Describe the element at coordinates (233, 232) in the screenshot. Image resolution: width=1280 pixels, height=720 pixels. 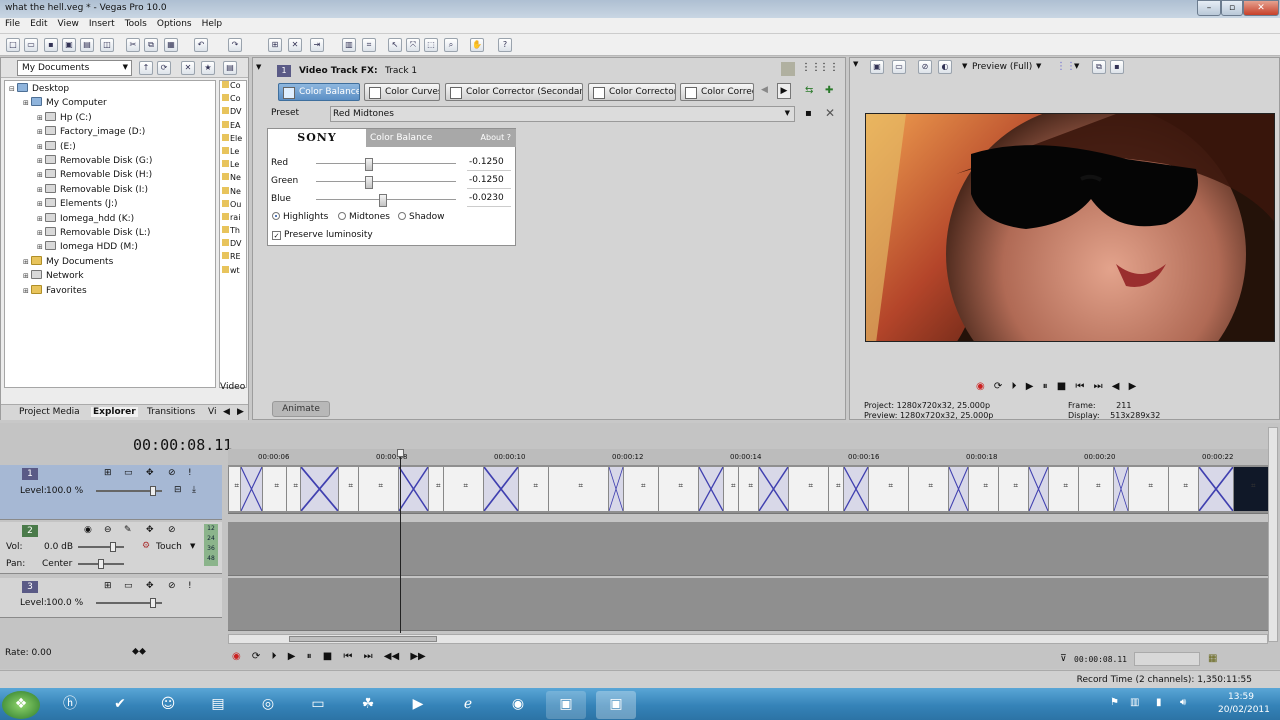
I see `file-item: Th` at that location.